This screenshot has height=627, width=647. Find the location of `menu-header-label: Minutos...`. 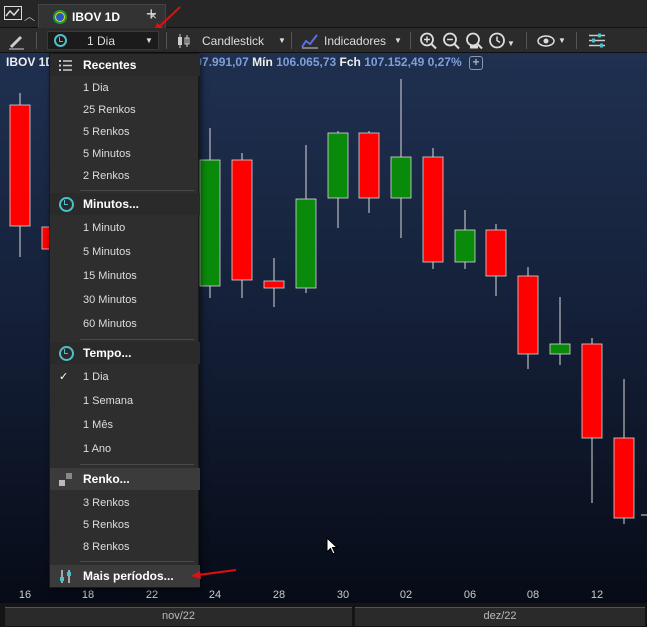

menu-header-label: Minutos... is located at coordinates (111, 204).